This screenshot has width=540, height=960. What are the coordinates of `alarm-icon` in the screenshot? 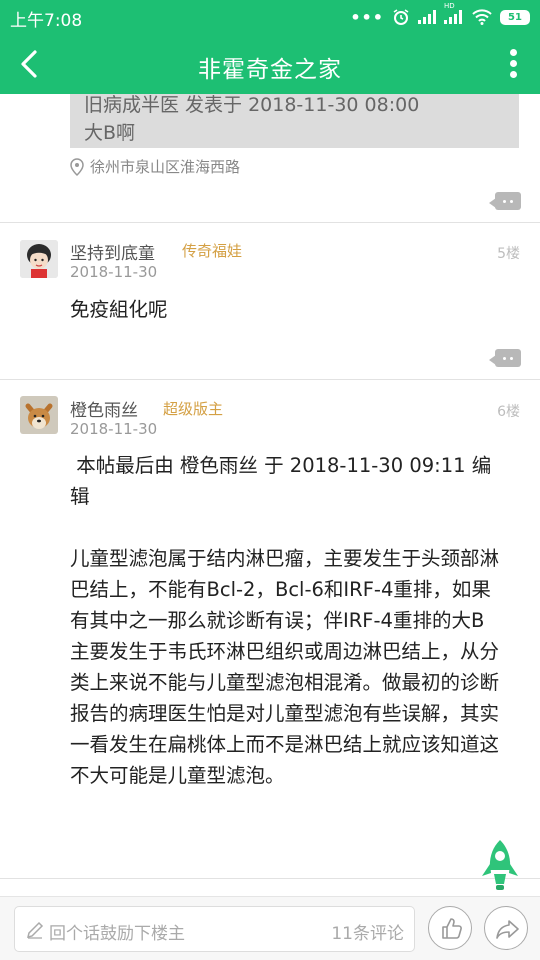 It's located at (401, 17).